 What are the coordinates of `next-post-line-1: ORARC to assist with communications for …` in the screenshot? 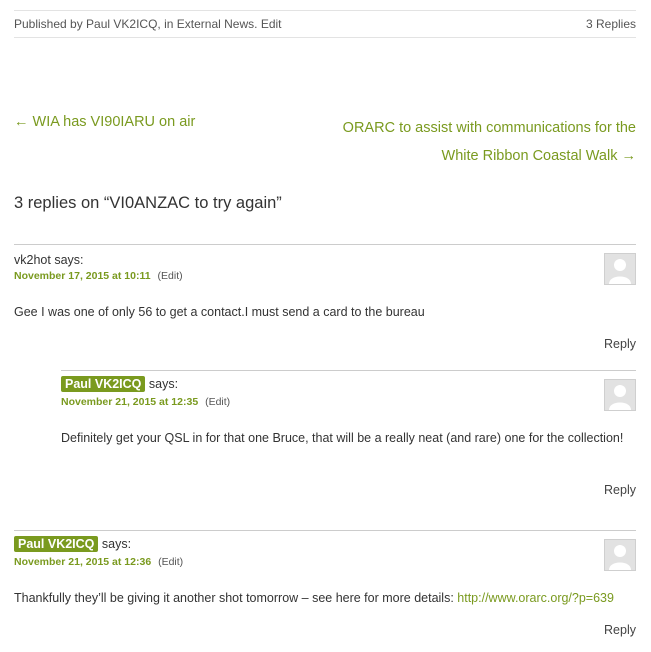 It's located at (489, 128).